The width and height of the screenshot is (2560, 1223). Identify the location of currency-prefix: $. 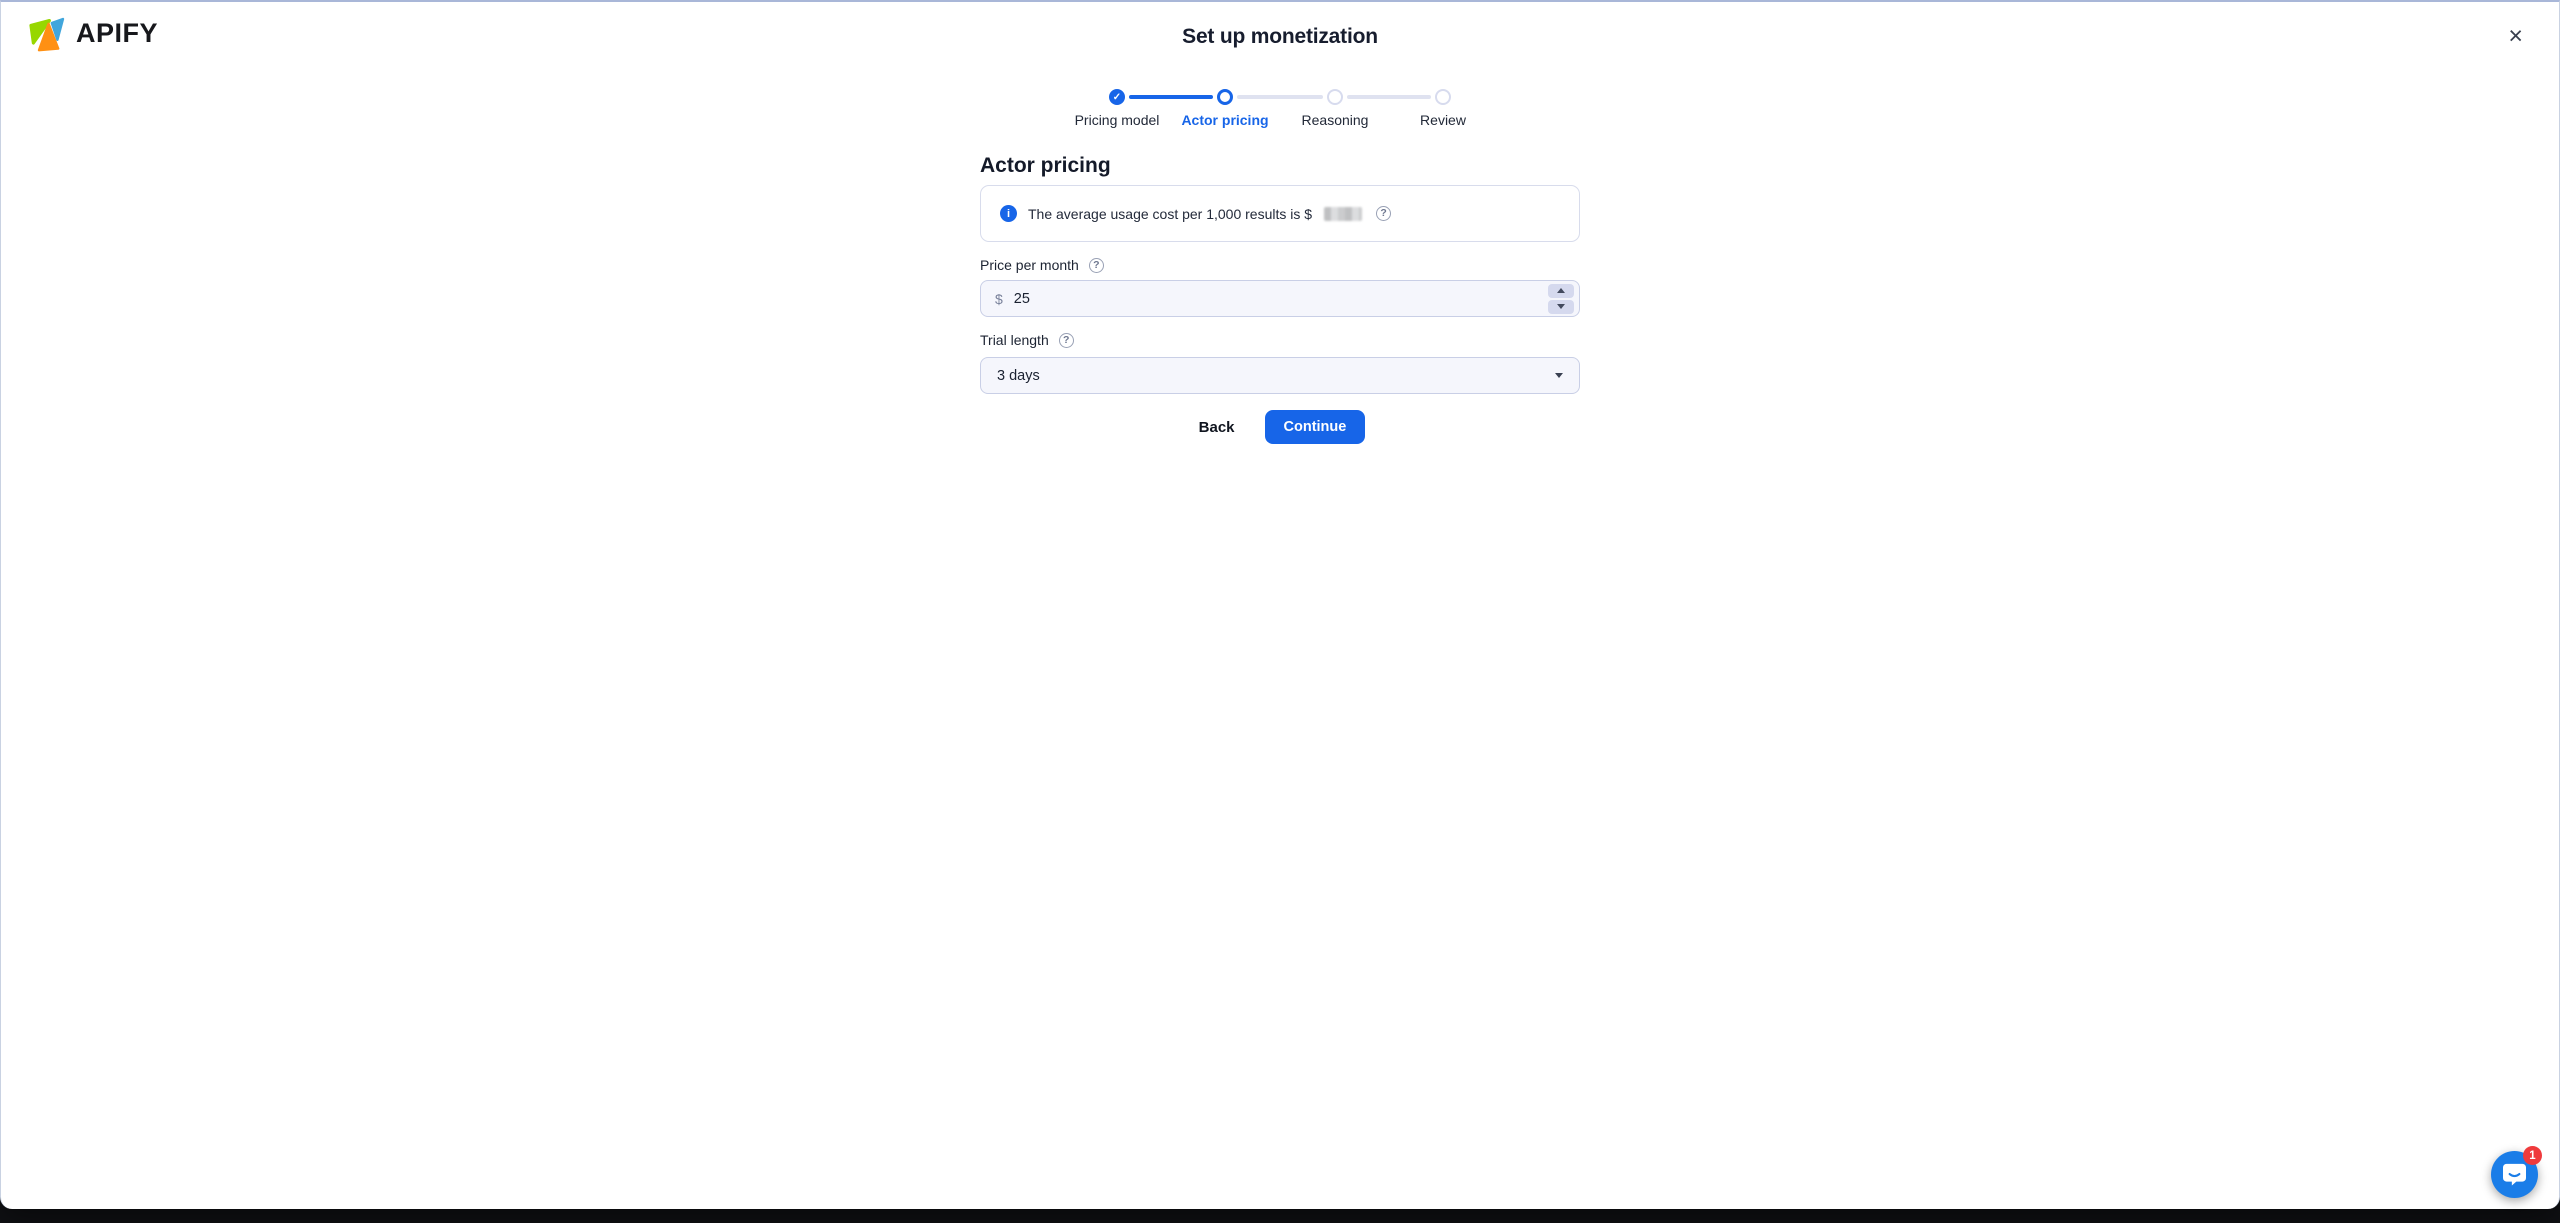
(999, 298).